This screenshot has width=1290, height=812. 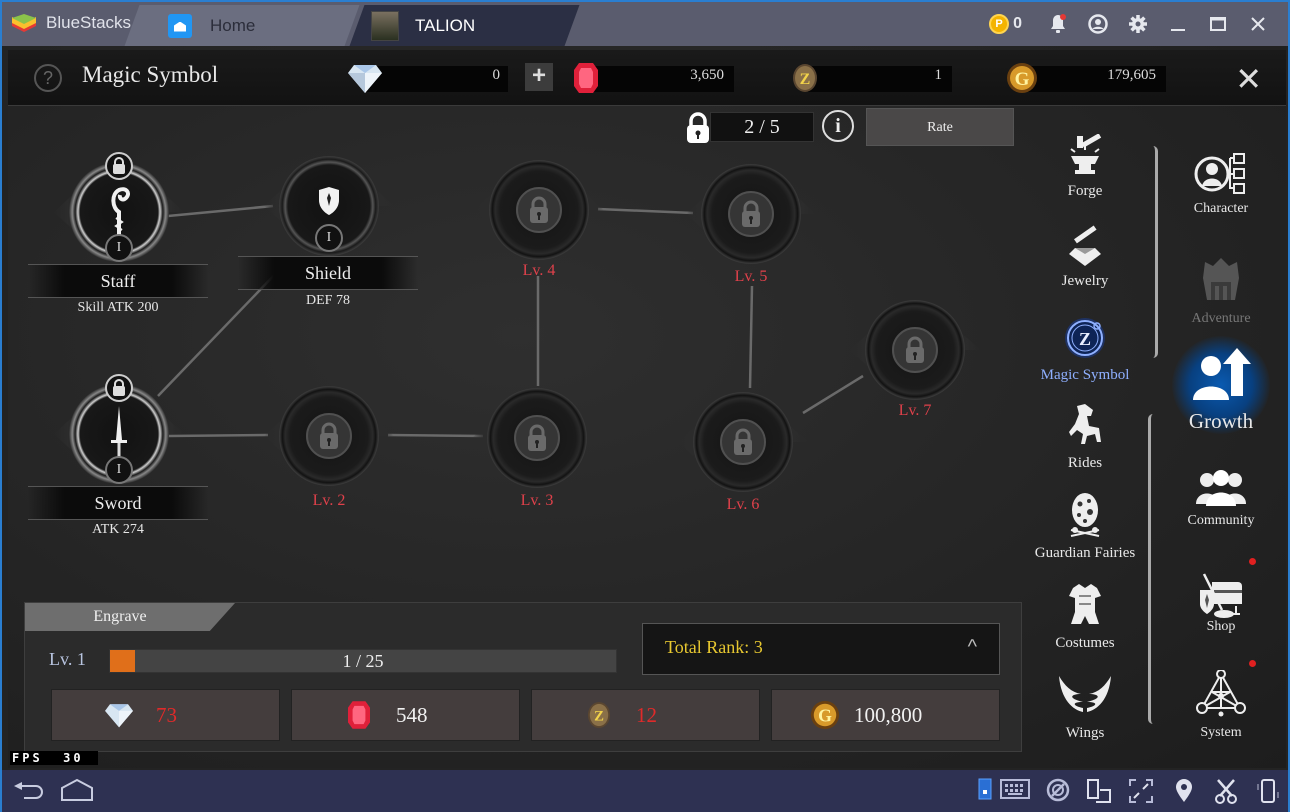 What do you see at coordinates (645, 791) in the screenshot?
I see `android-nav-bar` at bounding box center [645, 791].